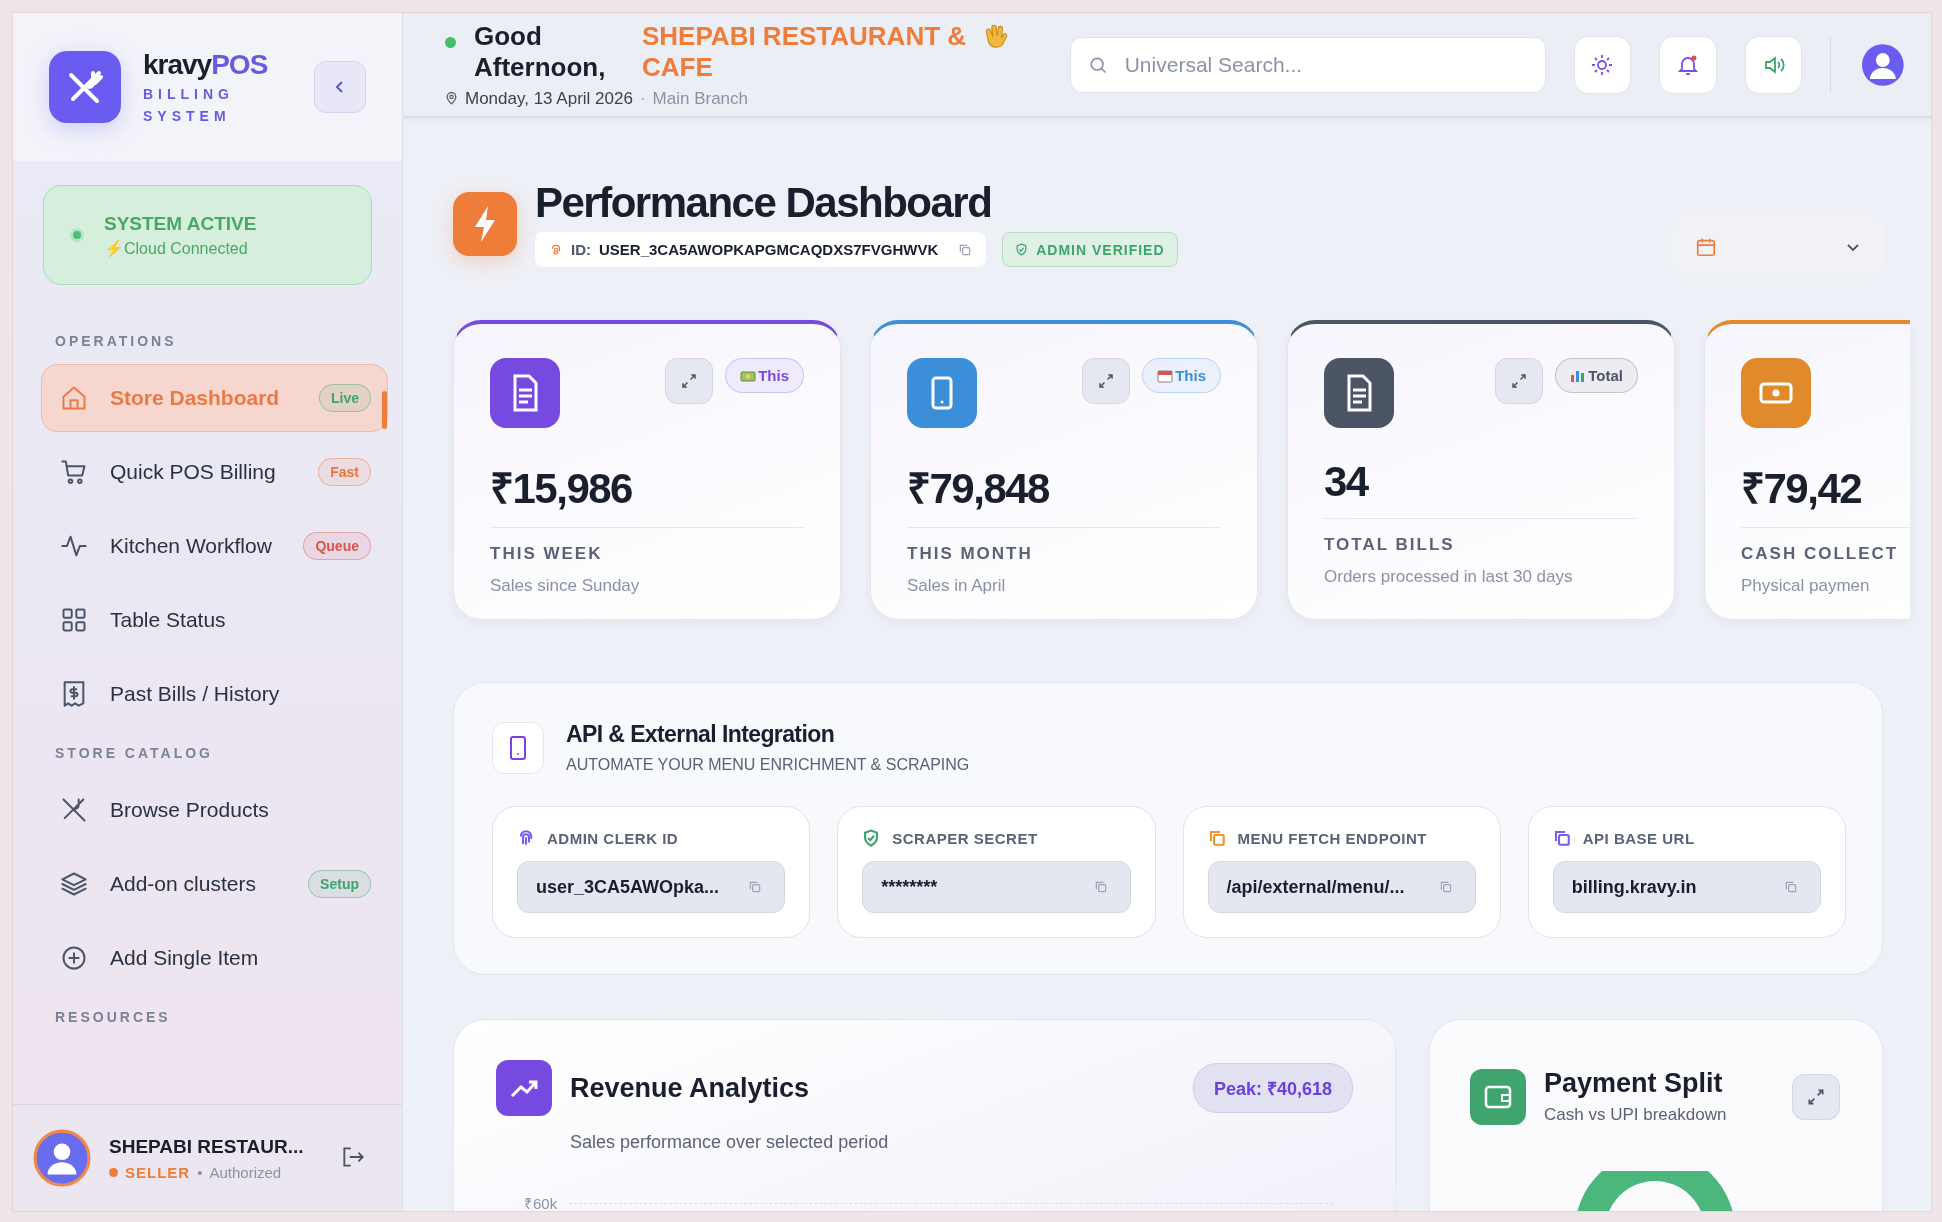  Describe the element at coordinates (1883, 64) in the screenshot. I see `profile-avatar-icon` at that location.